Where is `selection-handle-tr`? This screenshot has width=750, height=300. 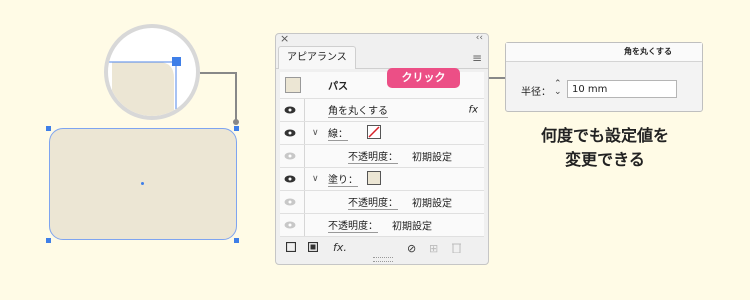 selection-handle-tr is located at coordinates (236, 128).